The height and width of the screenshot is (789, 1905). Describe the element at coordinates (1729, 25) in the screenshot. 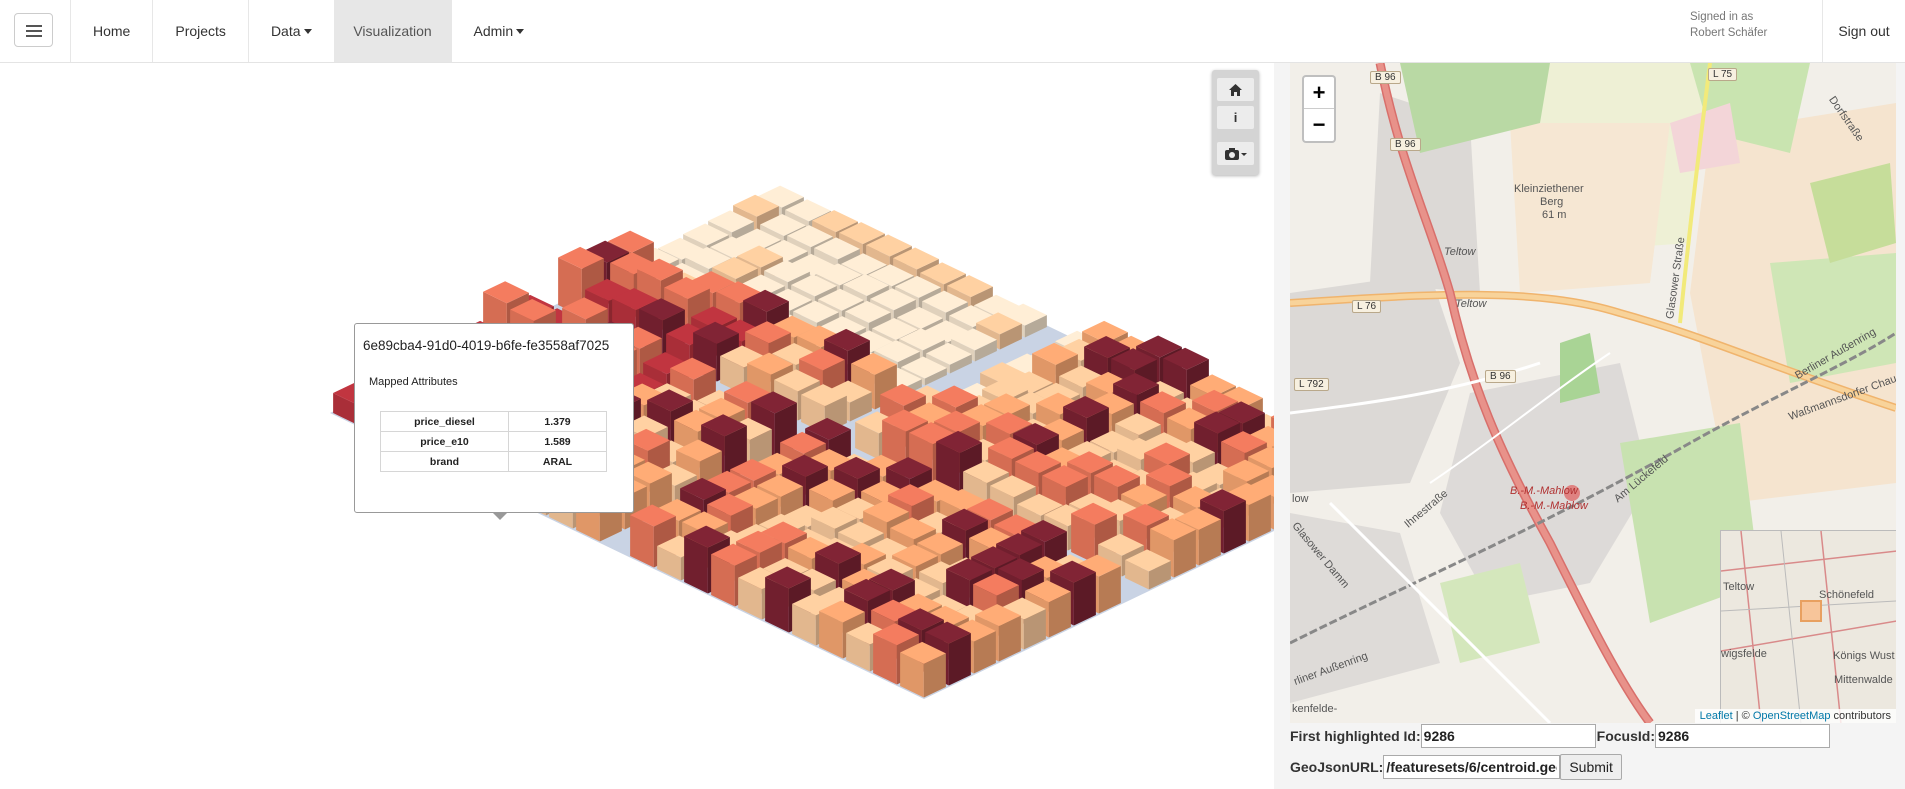

I see `signed-in-info: Signed in as Robert Schäfer` at that location.